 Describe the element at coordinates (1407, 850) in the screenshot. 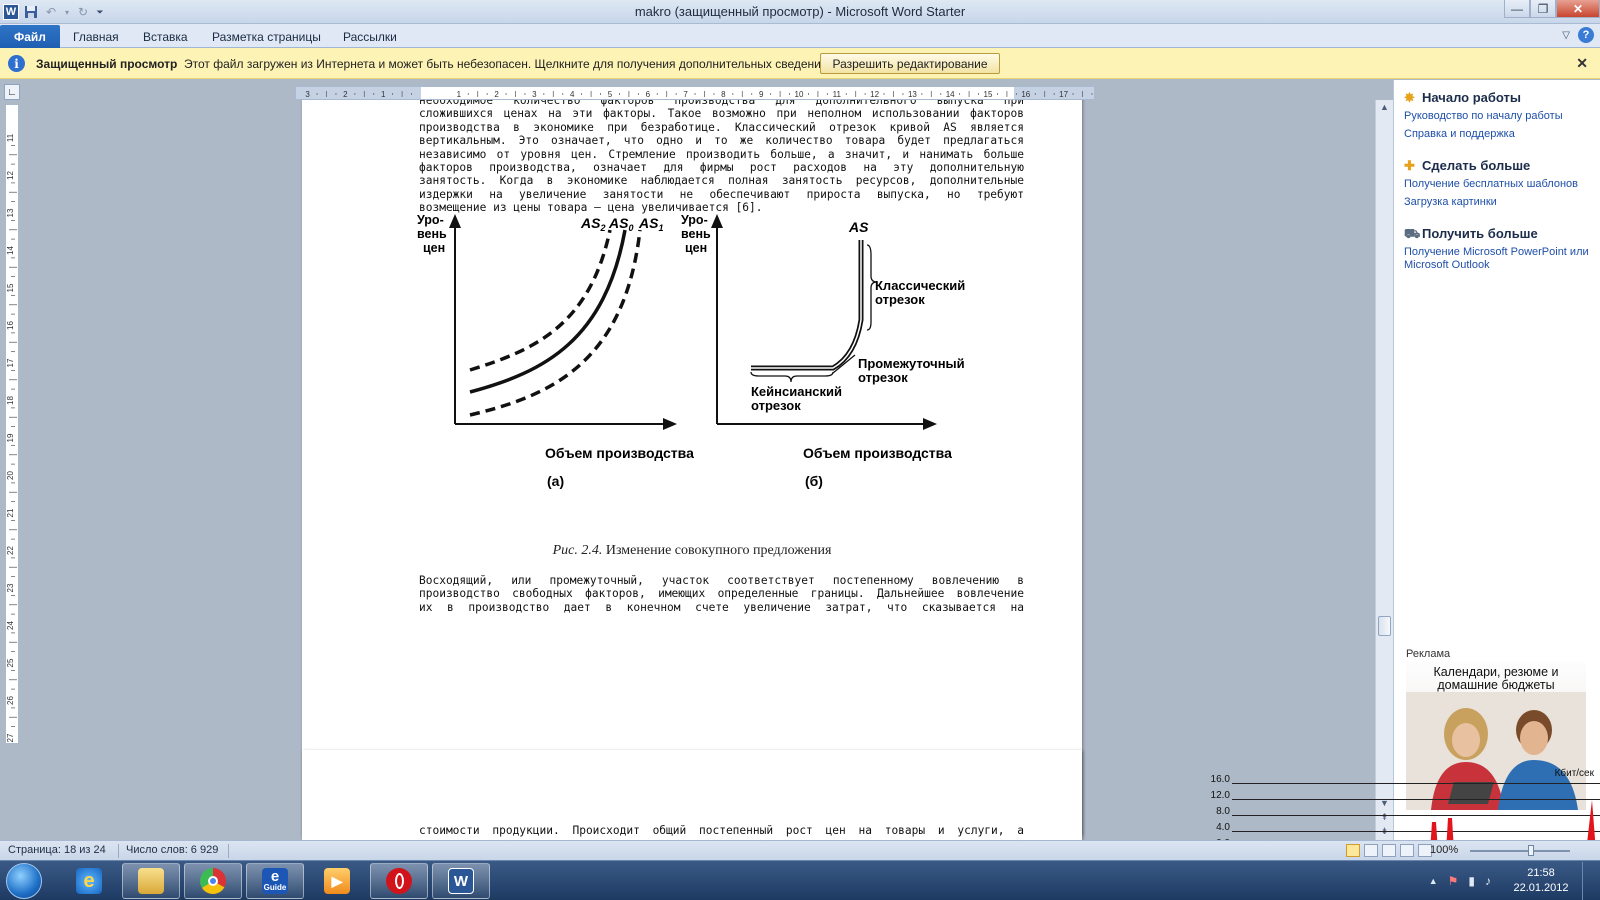

I see `outline-icon` at that location.